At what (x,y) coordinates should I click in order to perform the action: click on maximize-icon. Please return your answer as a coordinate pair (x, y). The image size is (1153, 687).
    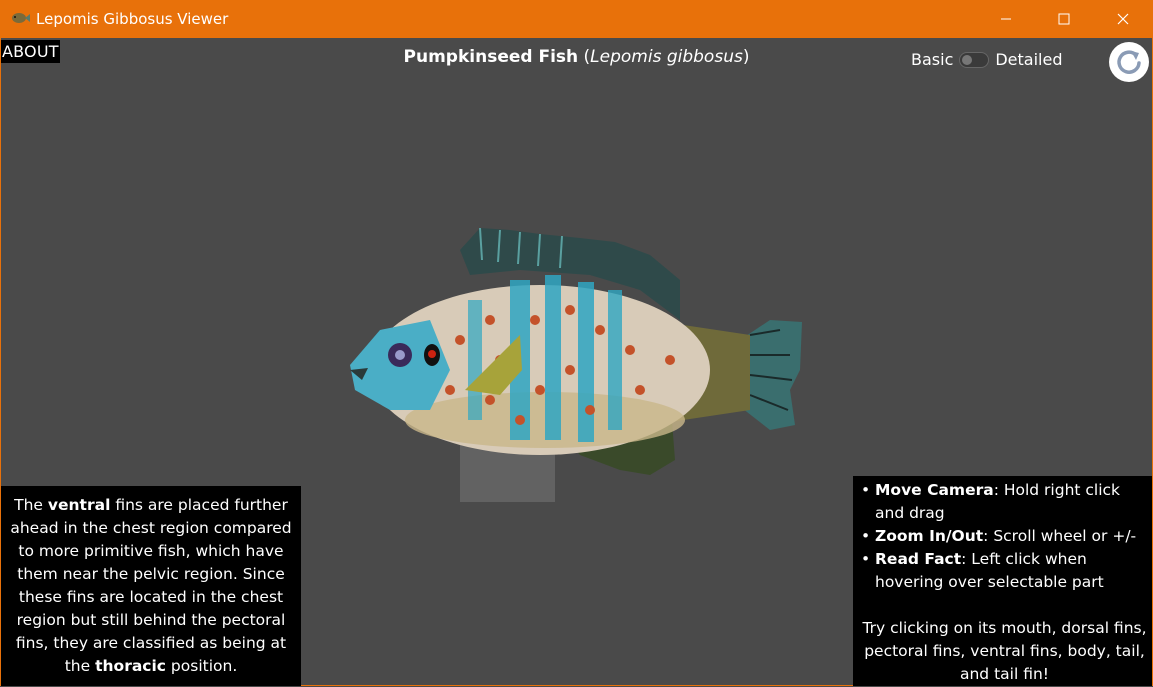
    Looking at the image, I should click on (1064, 19).